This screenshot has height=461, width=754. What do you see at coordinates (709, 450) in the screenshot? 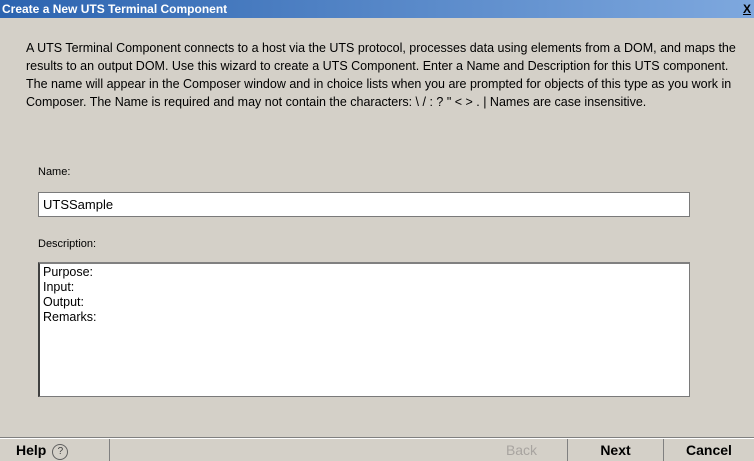
I see `cancel-button: Cancel` at bounding box center [709, 450].